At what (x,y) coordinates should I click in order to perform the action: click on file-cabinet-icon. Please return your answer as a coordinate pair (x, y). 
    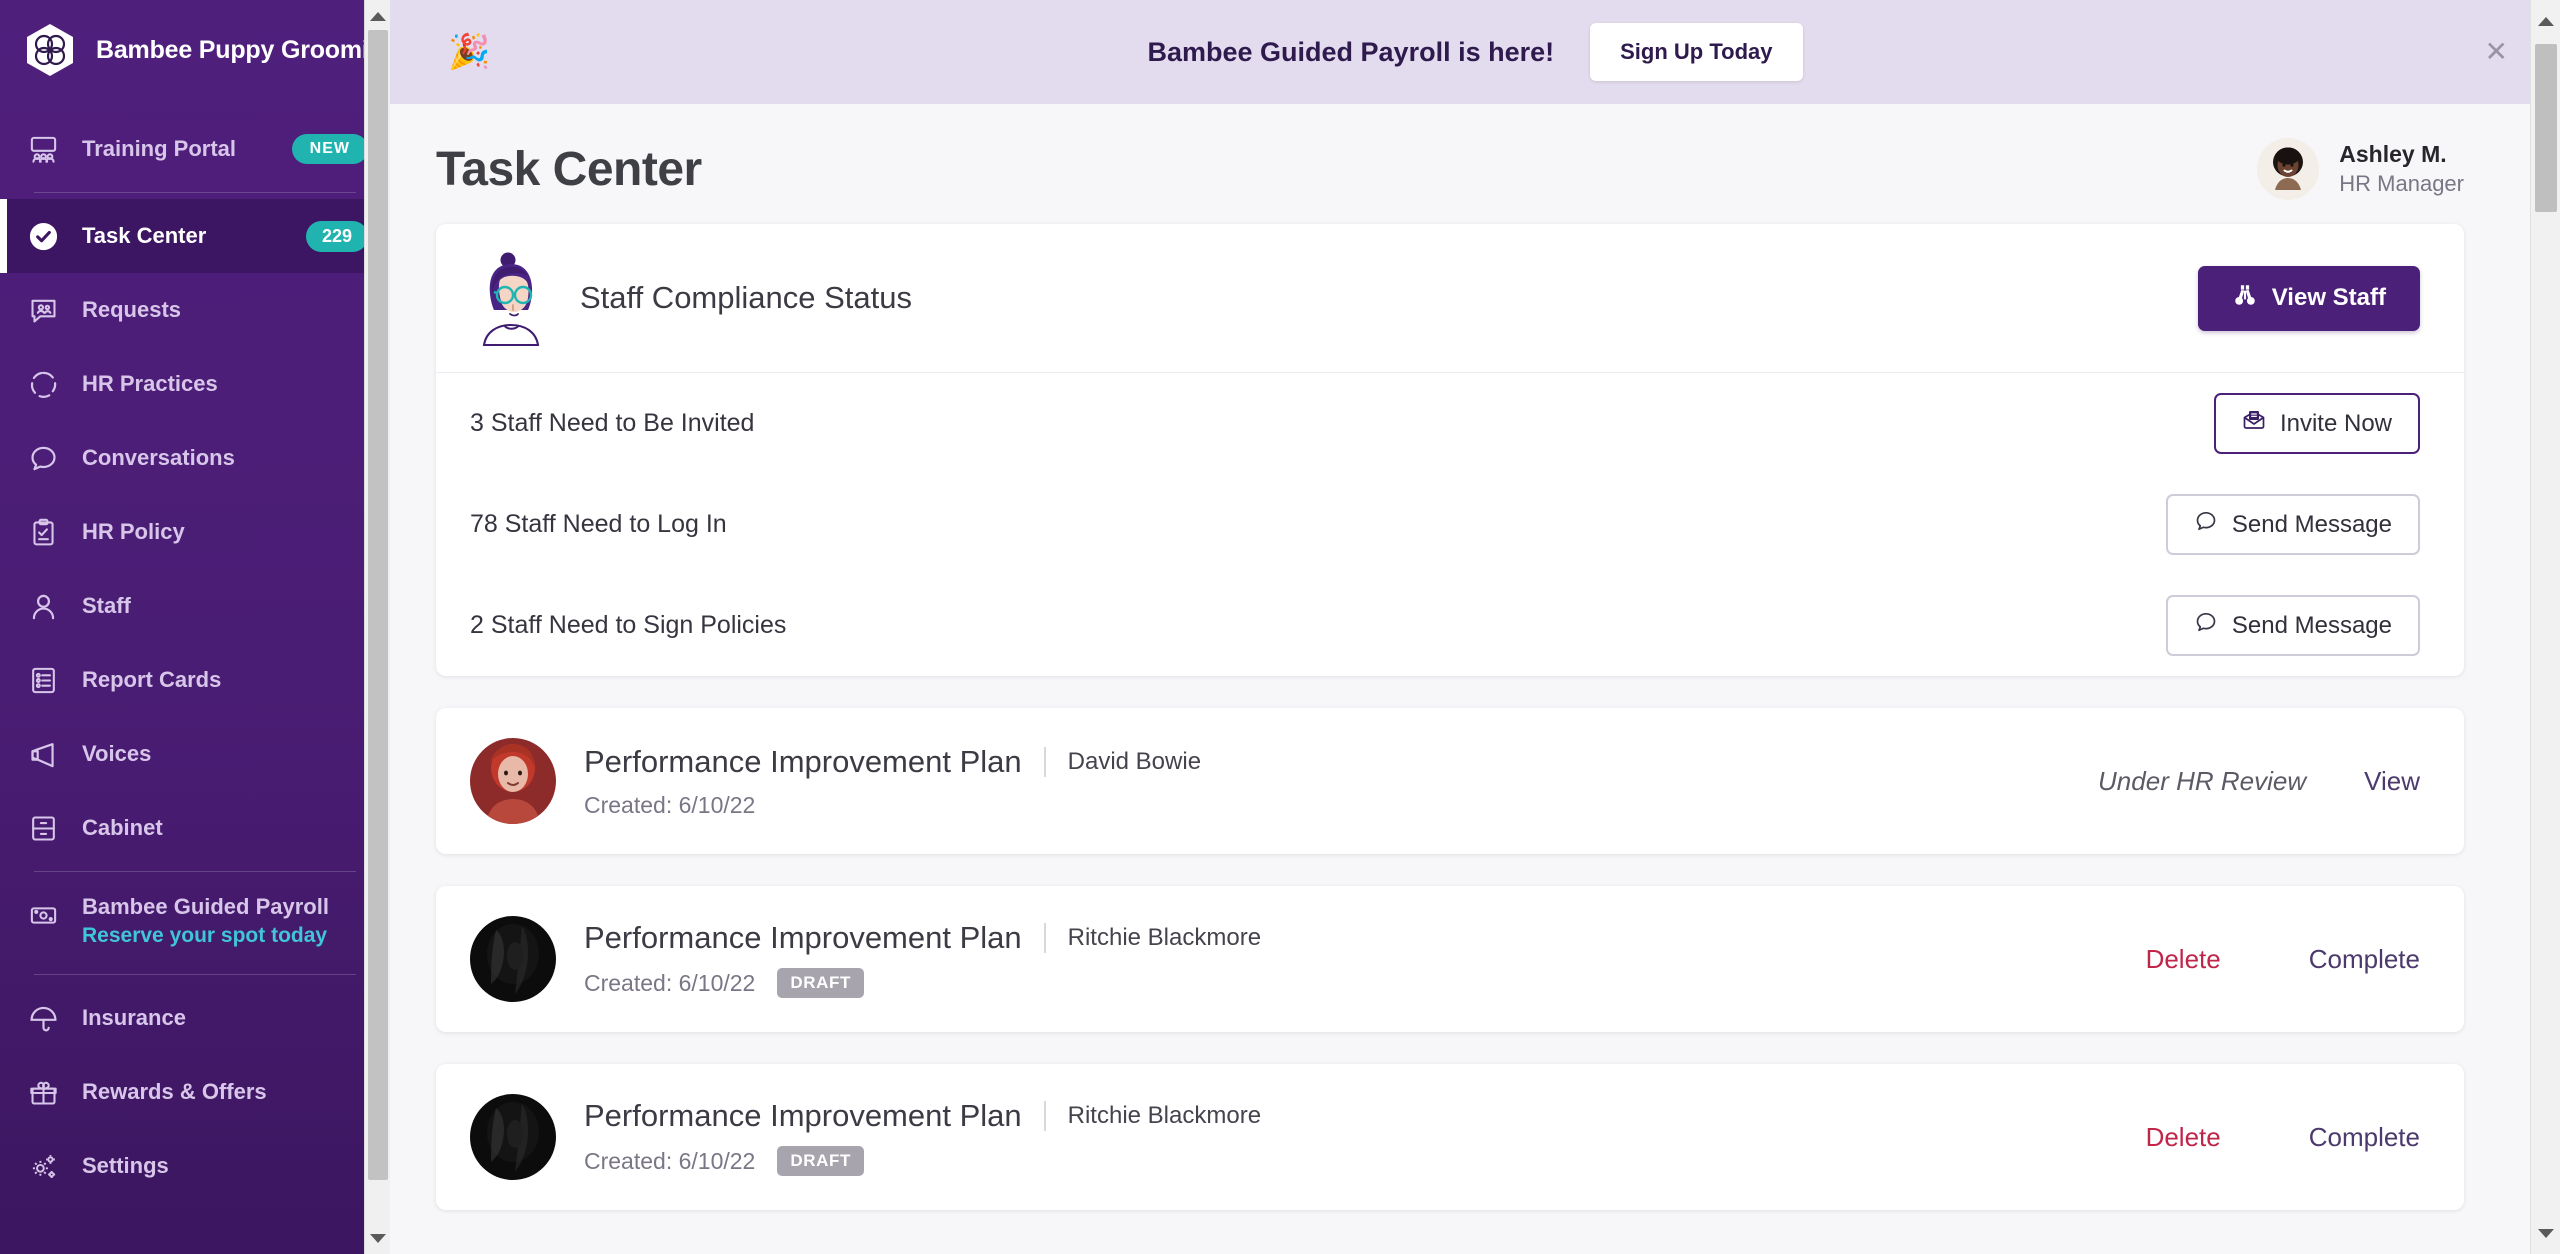
    Looking at the image, I should click on (43, 828).